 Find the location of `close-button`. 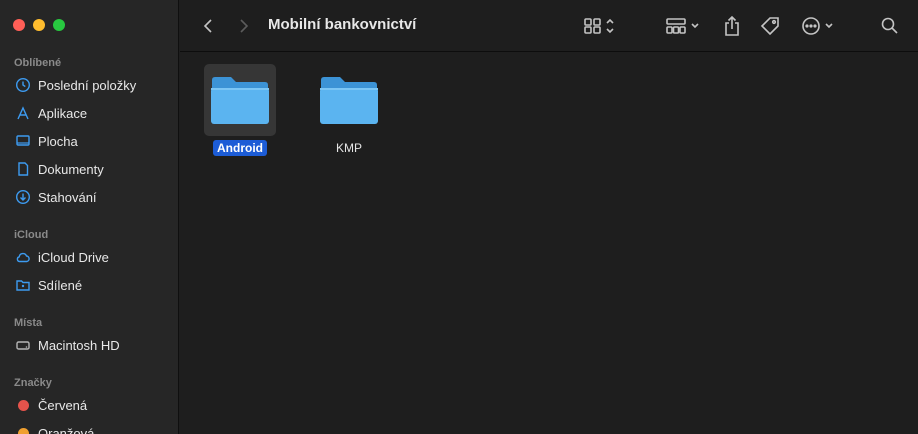

close-button is located at coordinates (19, 25).